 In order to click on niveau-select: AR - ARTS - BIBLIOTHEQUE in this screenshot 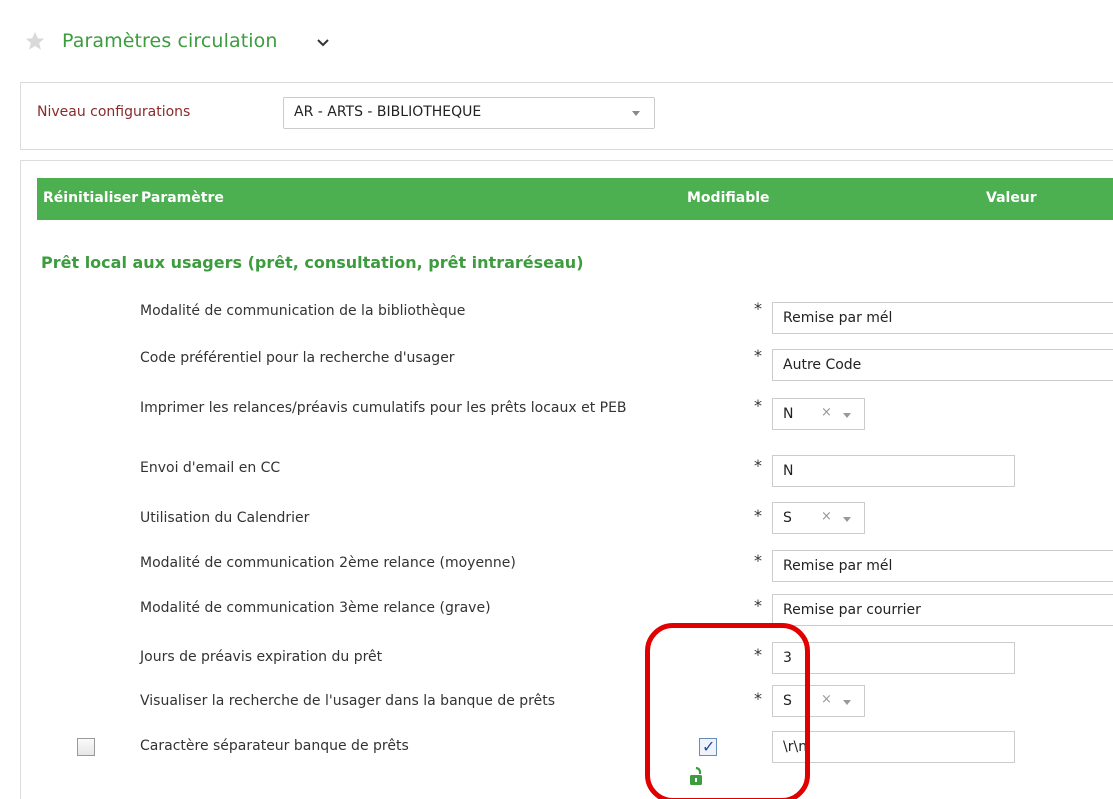, I will do `click(469, 113)`.